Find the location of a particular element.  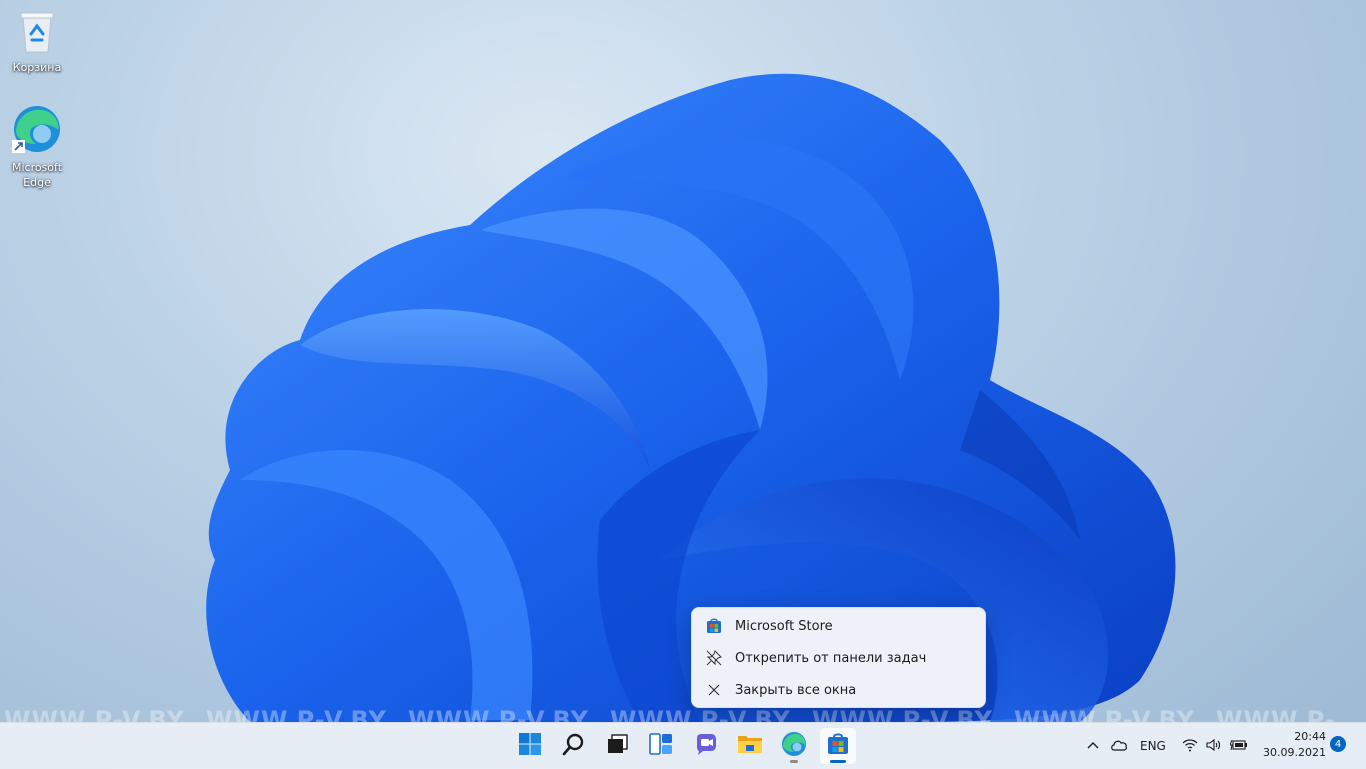

clock-date: 30.09.2021 is located at coordinates (1294, 752).